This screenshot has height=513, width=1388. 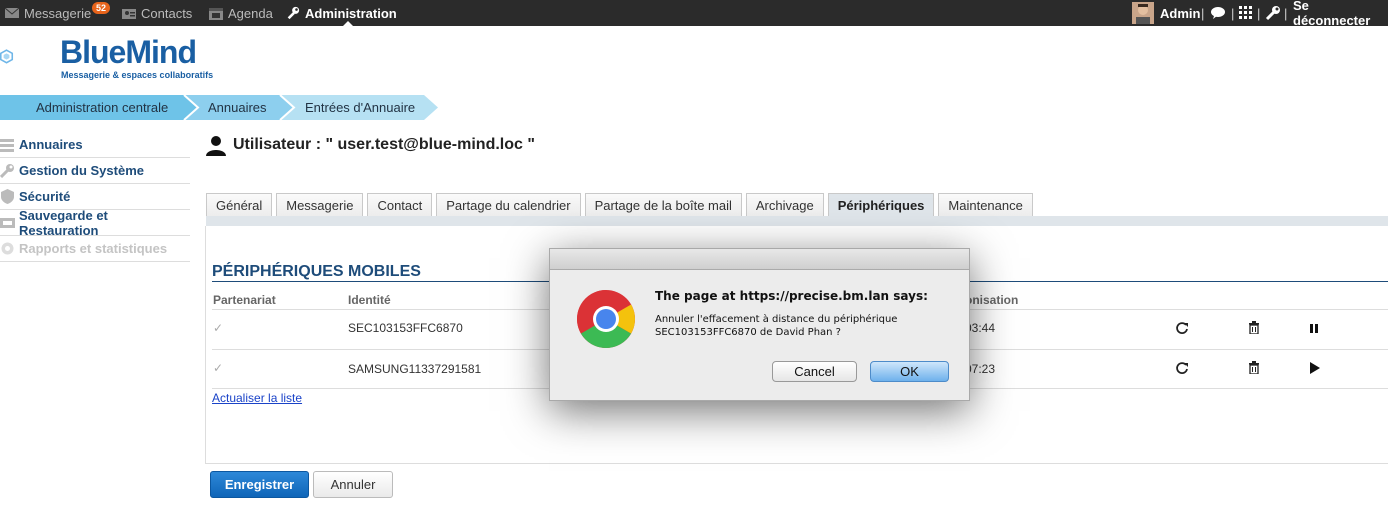 What do you see at coordinates (137, 75) in the screenshot?
I see `brand-tagline: Messagerie & espaces collaboratifs` at bounding box center [137, 75].